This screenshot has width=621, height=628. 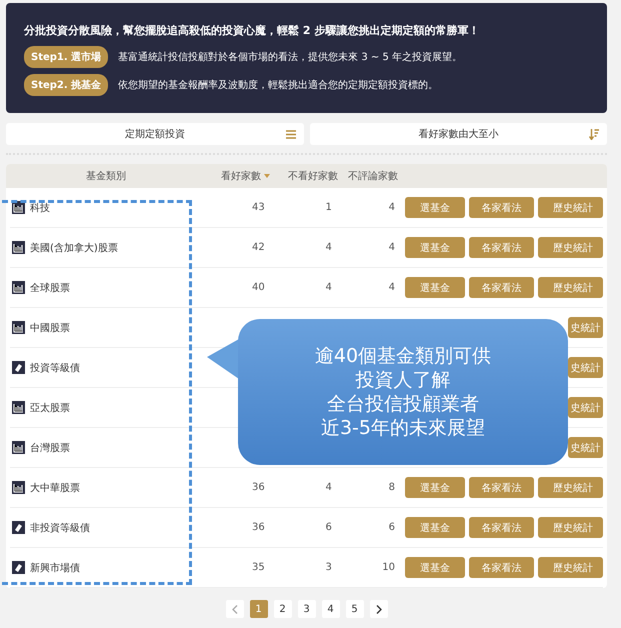 What do you see at coordinates (331, 609) in the screenshot?
I see `page-button: 4` at bounding box center [331, 609].